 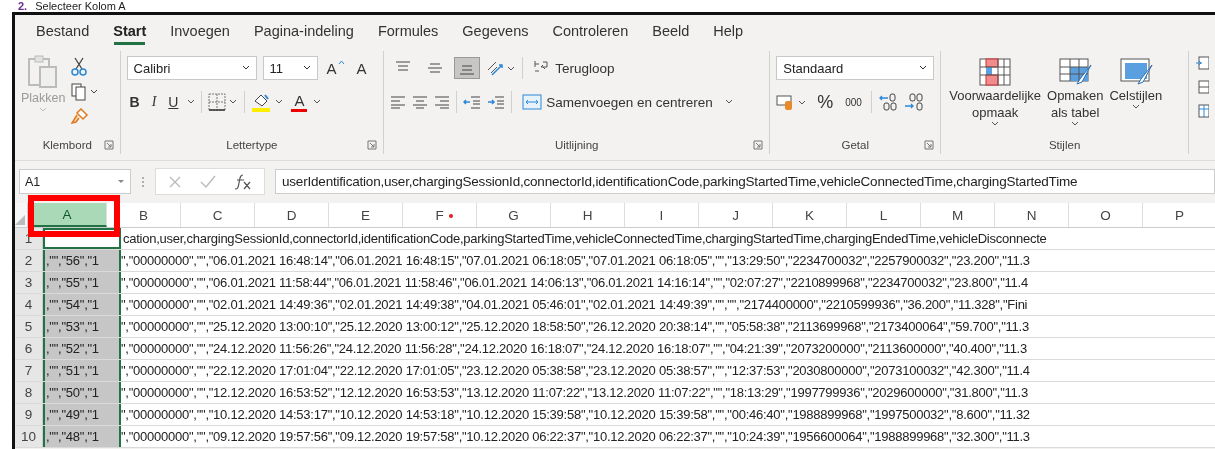 What do you see at coordinates (1202, 111) in the screenshot?
I see `format-cells-icon` at bounding box center [1202, 111].